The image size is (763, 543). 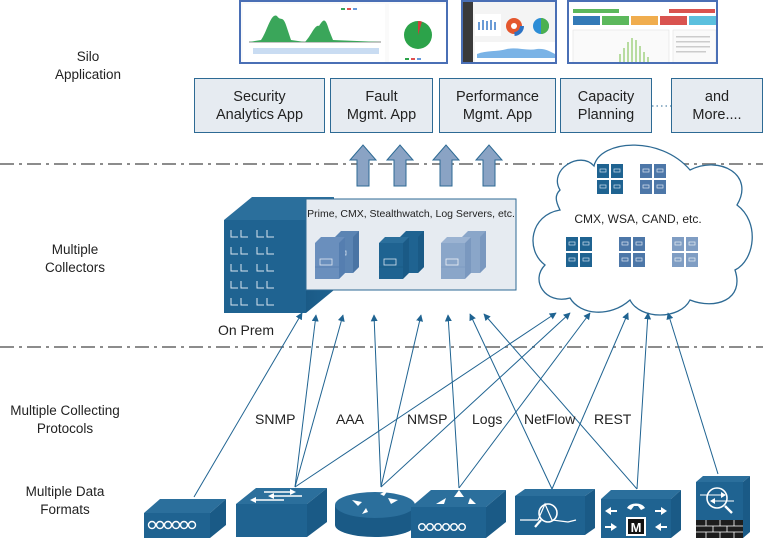 I want to click on on-prem-label: On Prem, so click(x=246, y=330).